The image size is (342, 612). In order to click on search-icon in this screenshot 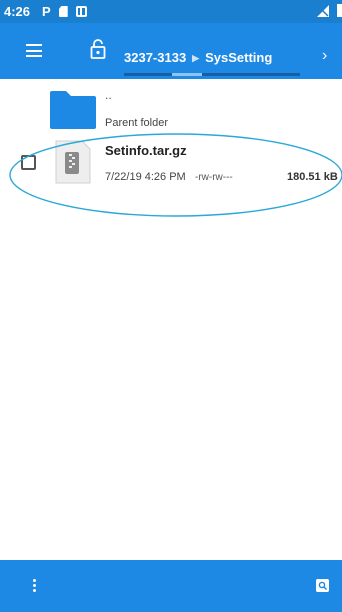, I will do `click(322, 585)`.